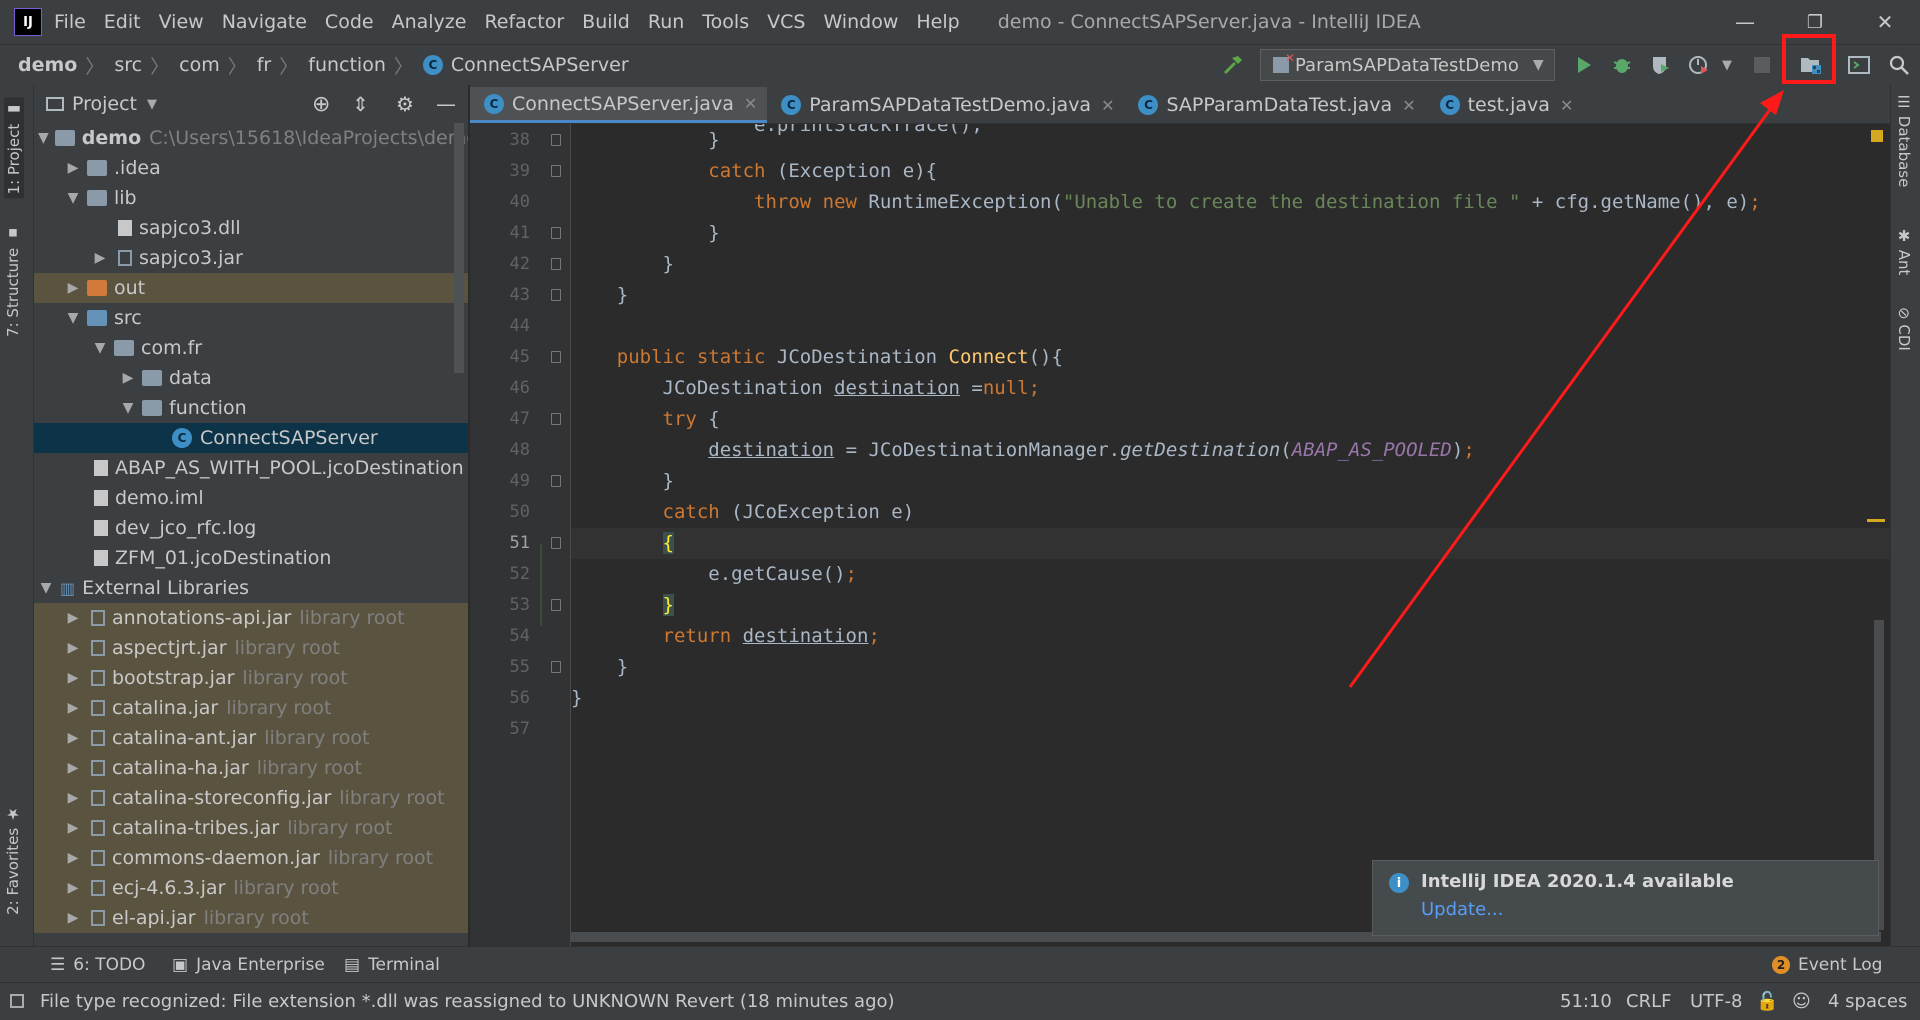 The width and height of the screenshot is (1920, 1020). Describe the element at coordinates (860, 22) in the screenshot. I see `menu-window: Window` at that location.